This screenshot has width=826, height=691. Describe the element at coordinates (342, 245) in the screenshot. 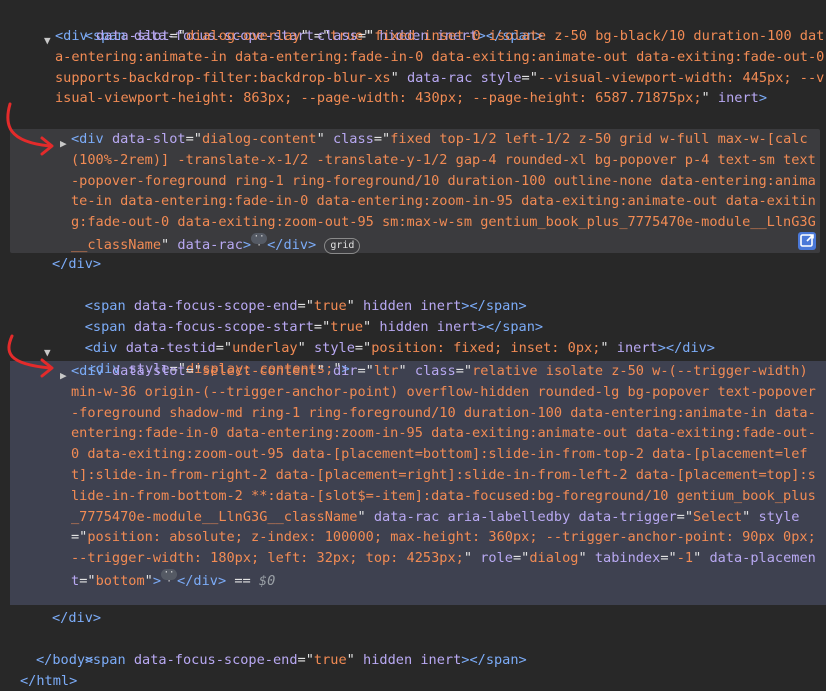

I see `grid-badge: grid` at that location.